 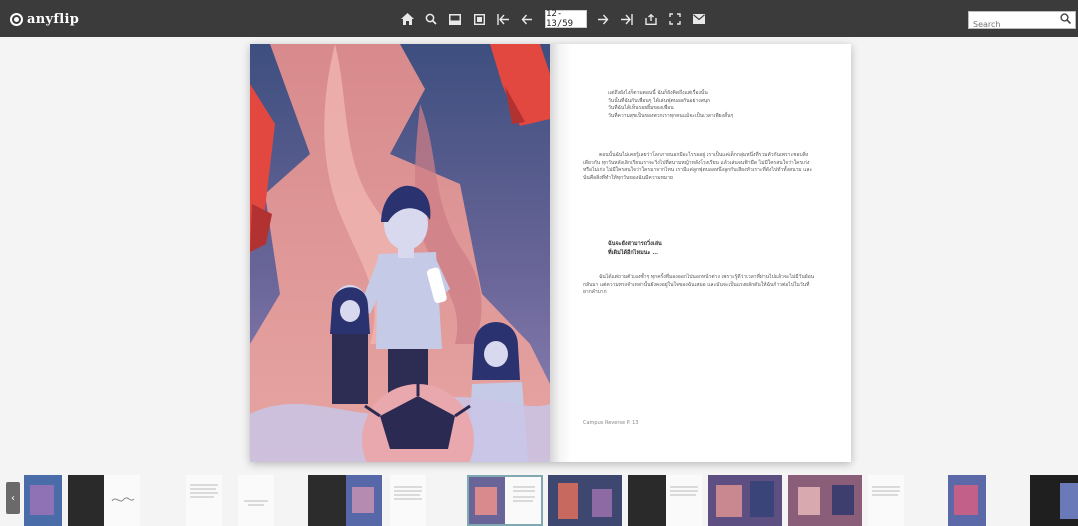 I want to click on zoom-icon, so click(x=431, y=19).